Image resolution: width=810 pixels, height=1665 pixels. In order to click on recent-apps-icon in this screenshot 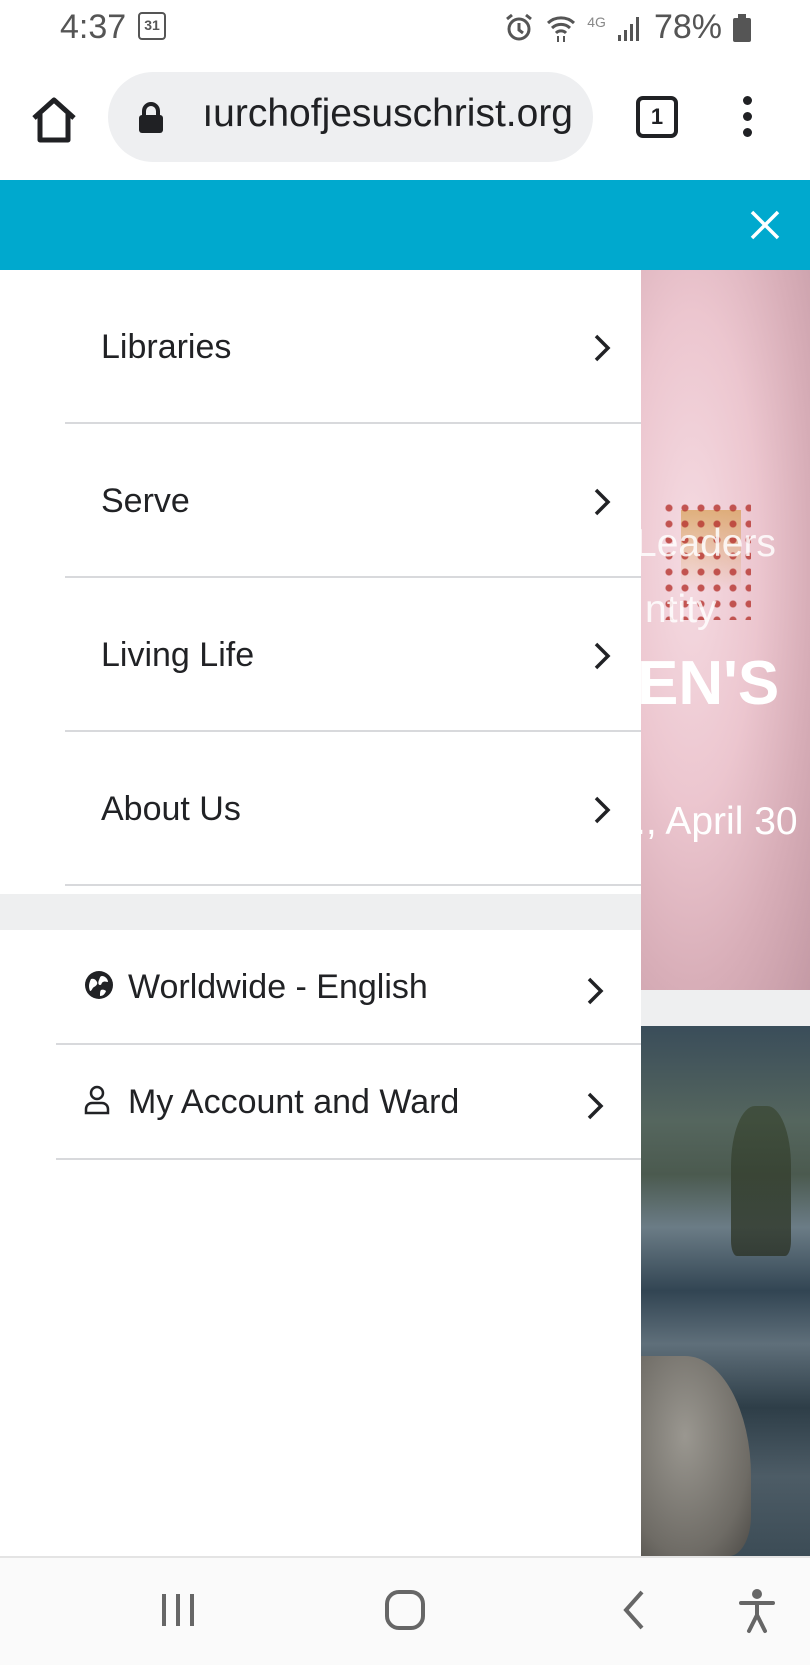, I will do `click(178, 1610)`.